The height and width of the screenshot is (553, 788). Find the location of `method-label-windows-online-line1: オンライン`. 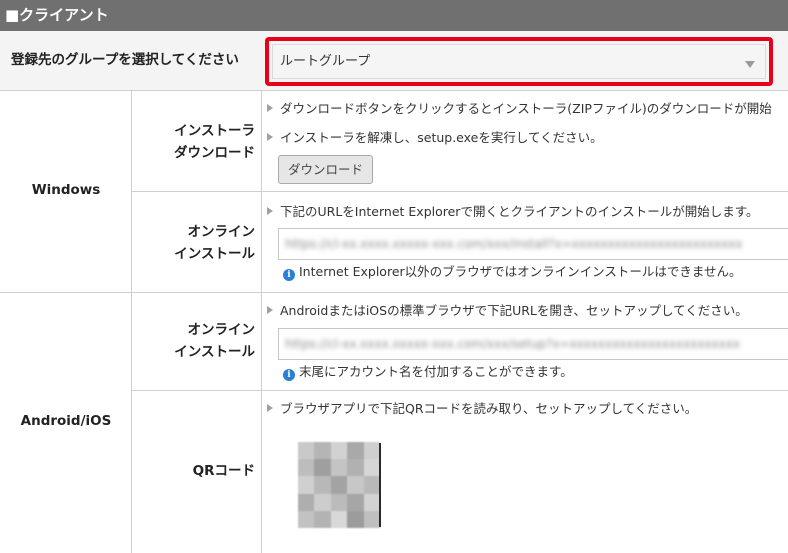

method-label-windows-online-line1: オンライン is located at coordinates (221, 232).